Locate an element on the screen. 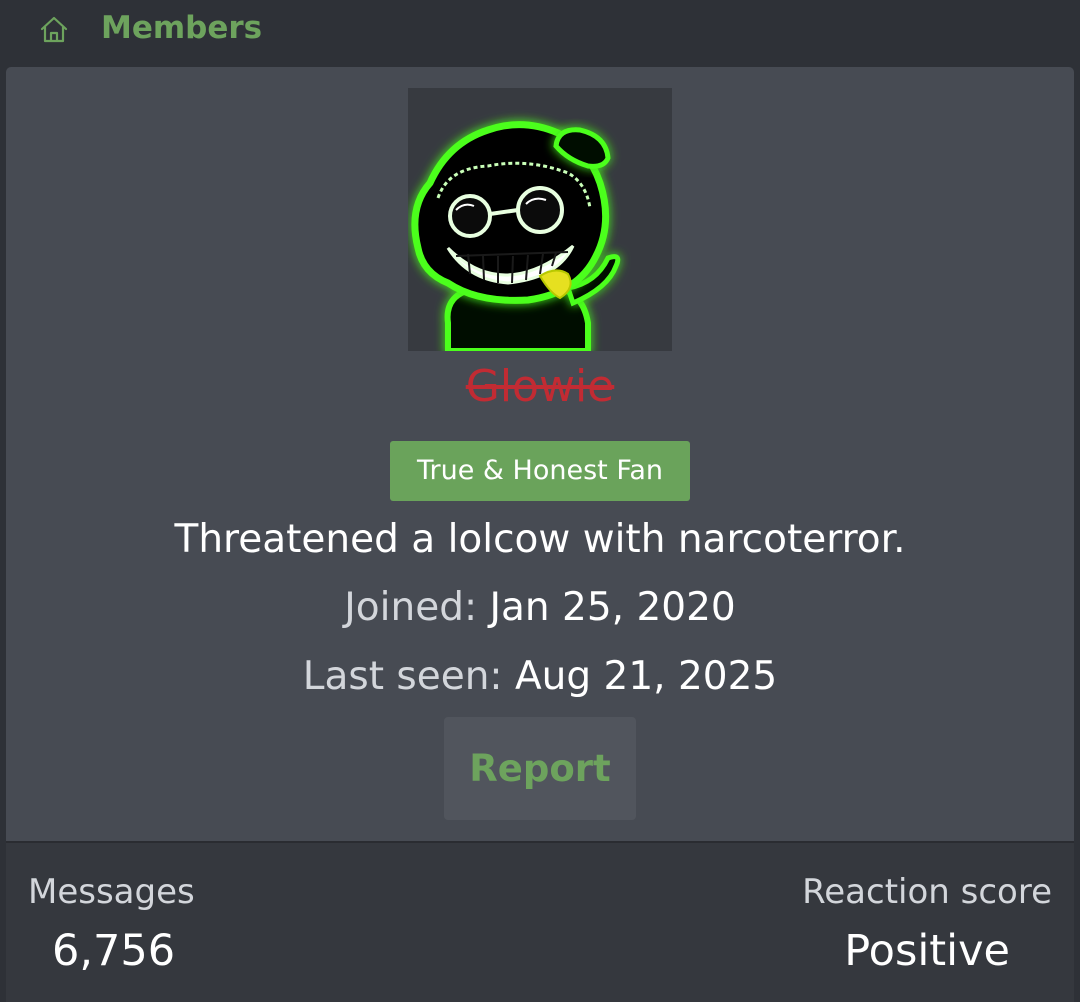  messages-label: Messages is located at coordinates (111, 892).